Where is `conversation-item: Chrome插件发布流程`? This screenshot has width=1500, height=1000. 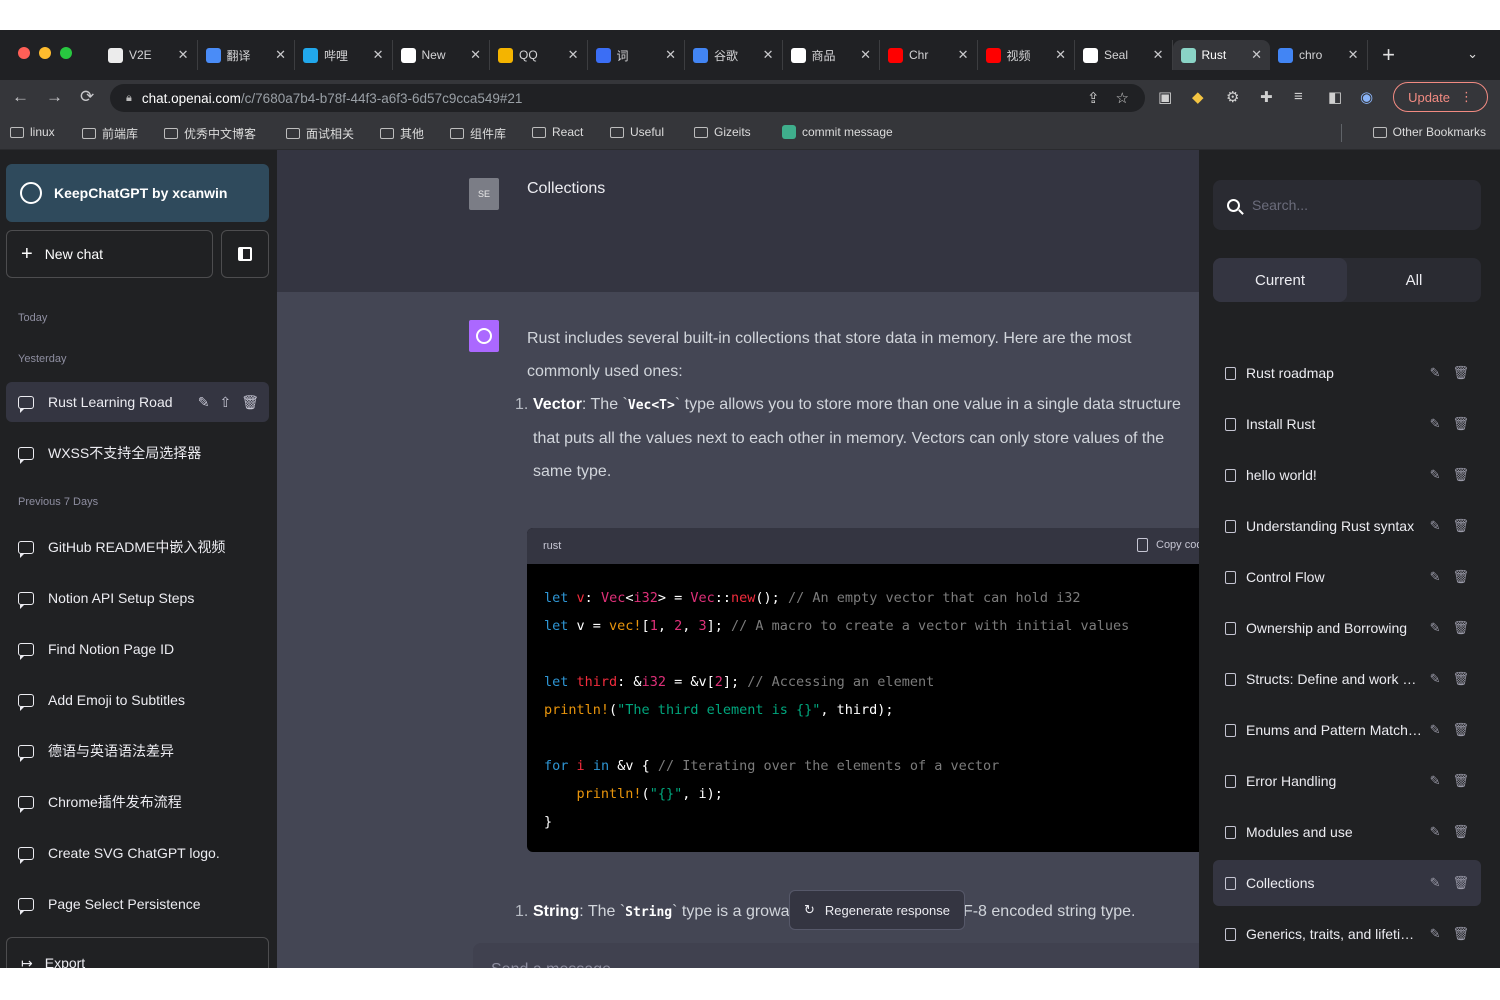 conversation-item: Chrome插件发布流程 is located at coordinates (137, 802).